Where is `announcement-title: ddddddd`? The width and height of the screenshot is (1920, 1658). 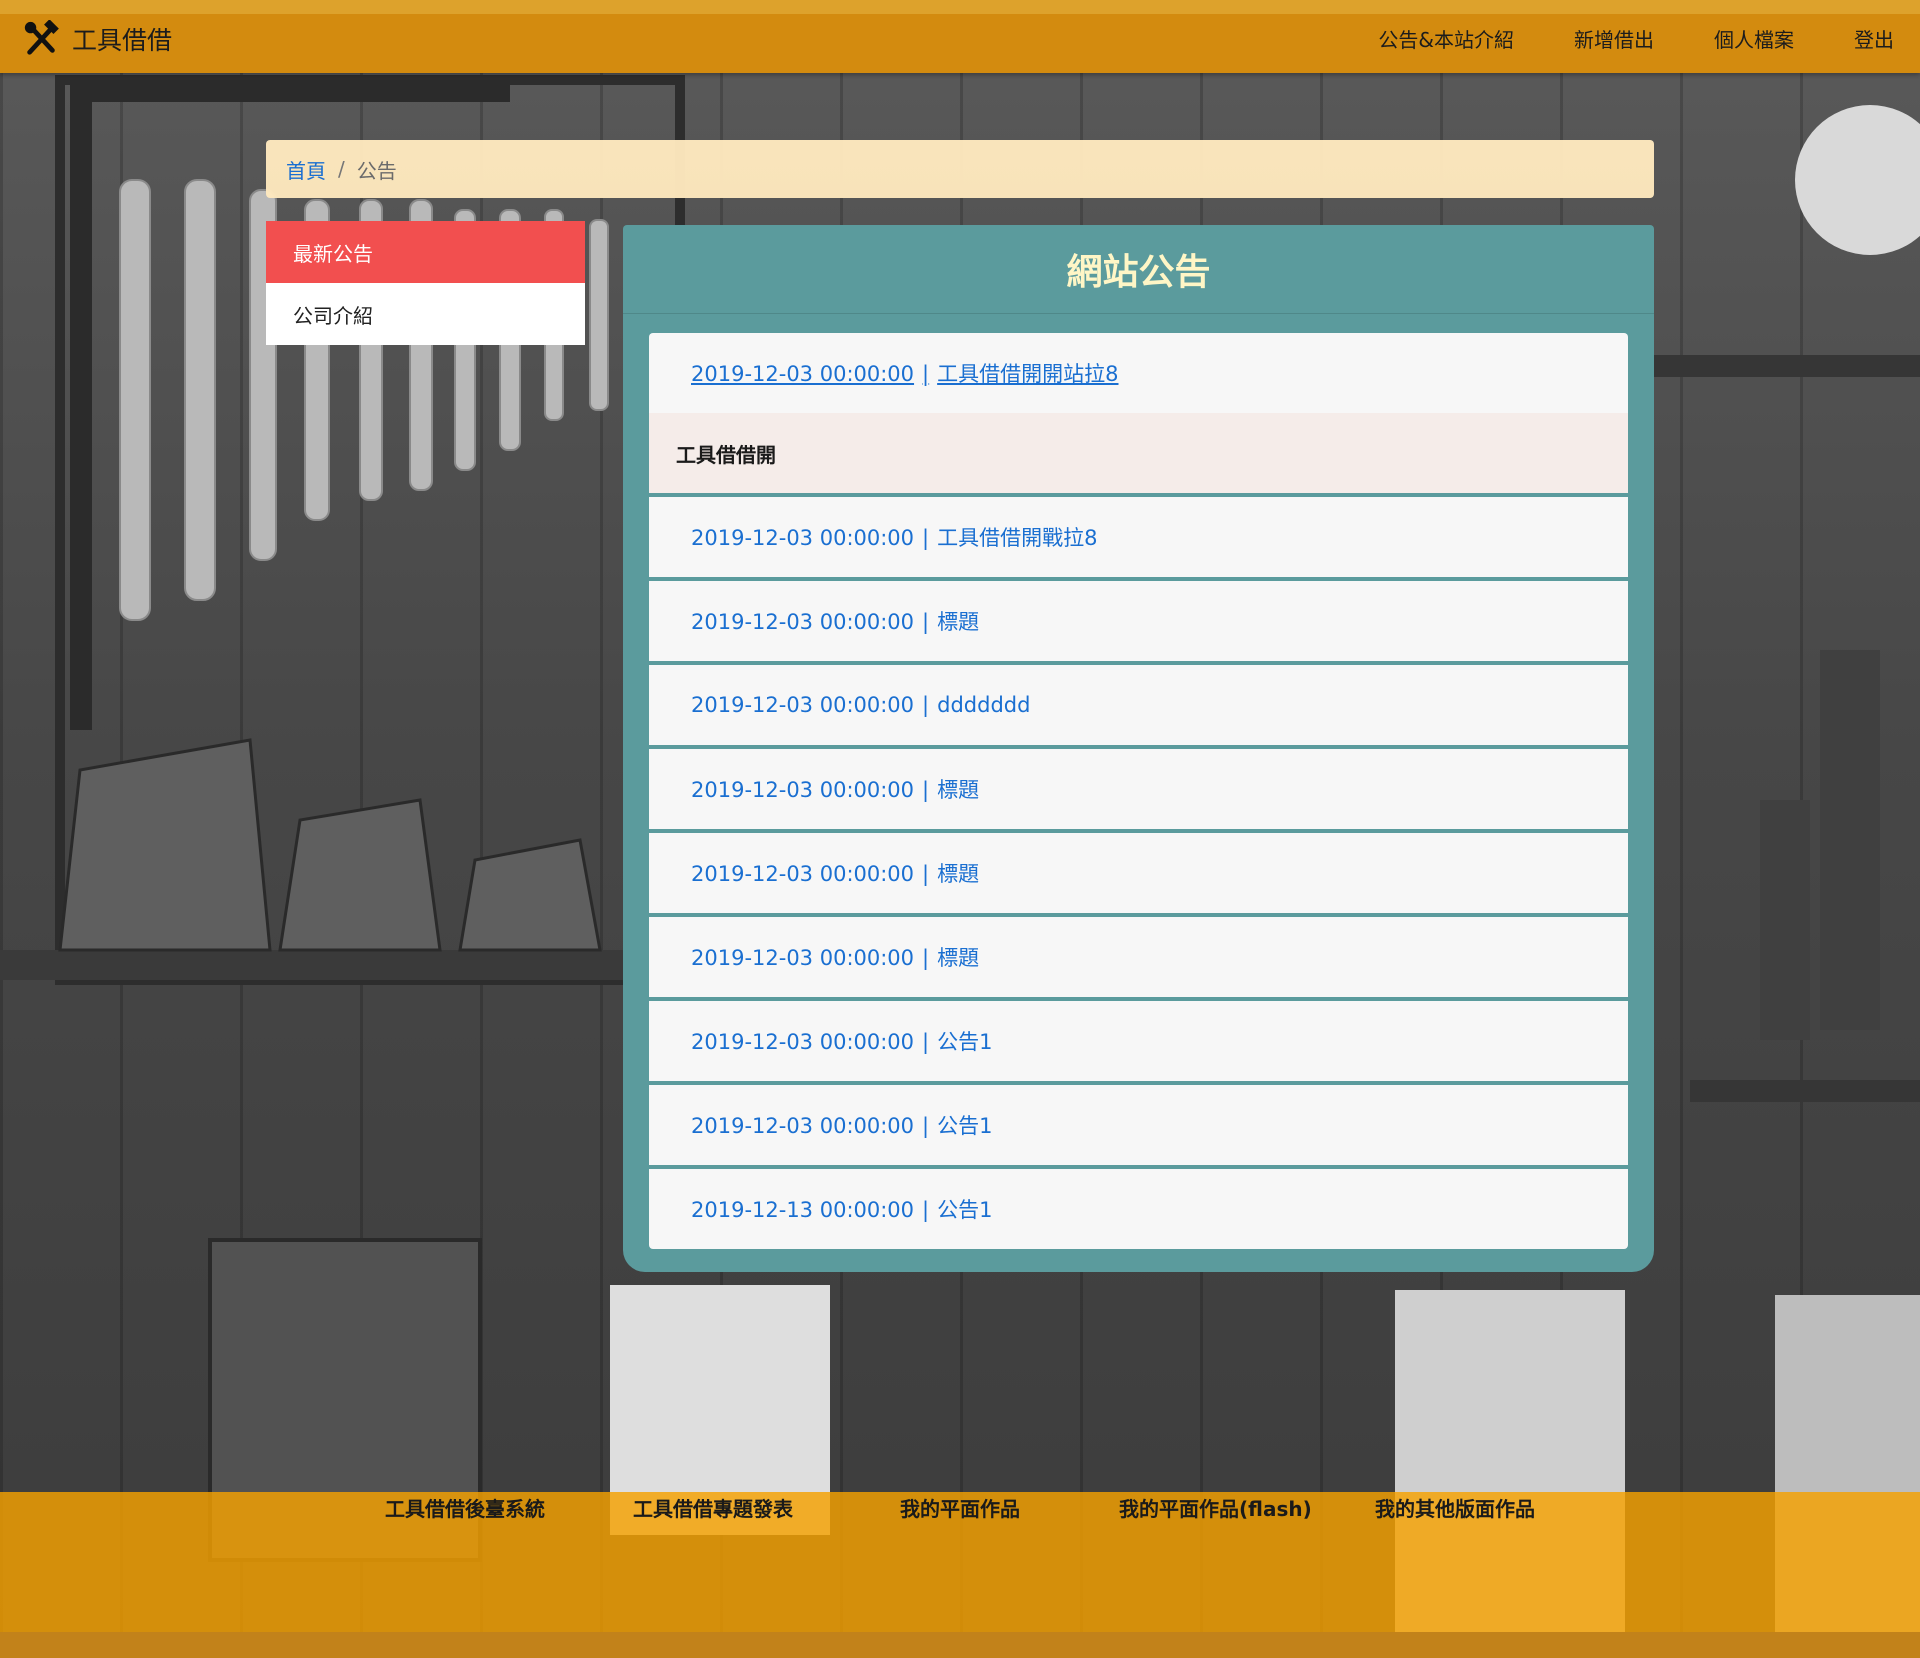 announcement-title: ddddddd is located at coordinates (984, 705).